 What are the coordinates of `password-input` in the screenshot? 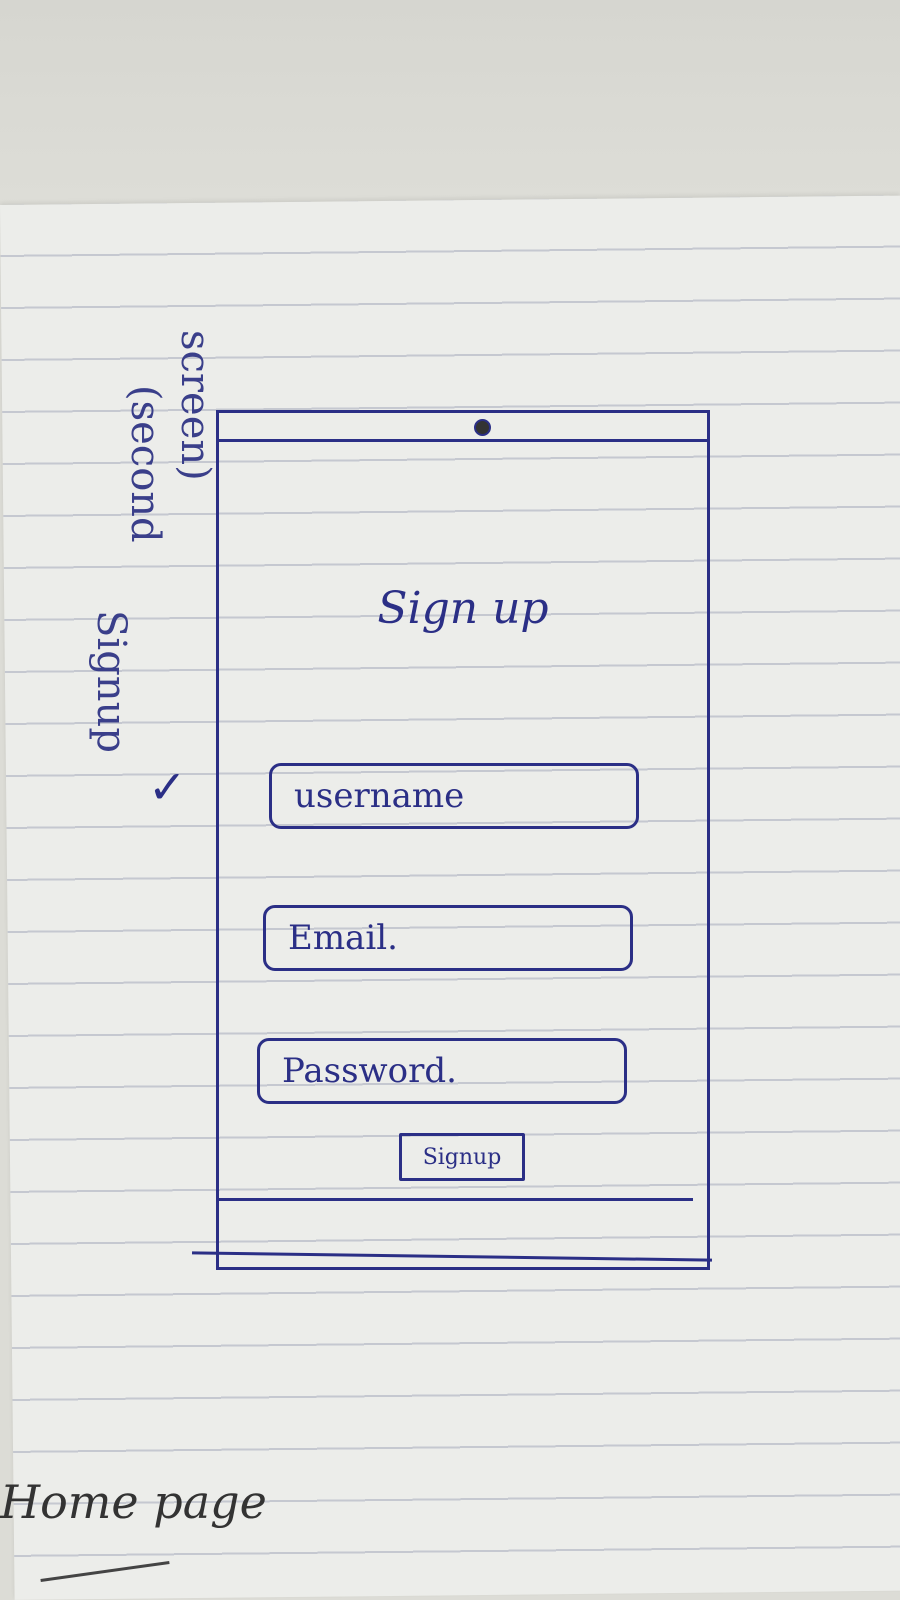 It's located at (442, 1071).